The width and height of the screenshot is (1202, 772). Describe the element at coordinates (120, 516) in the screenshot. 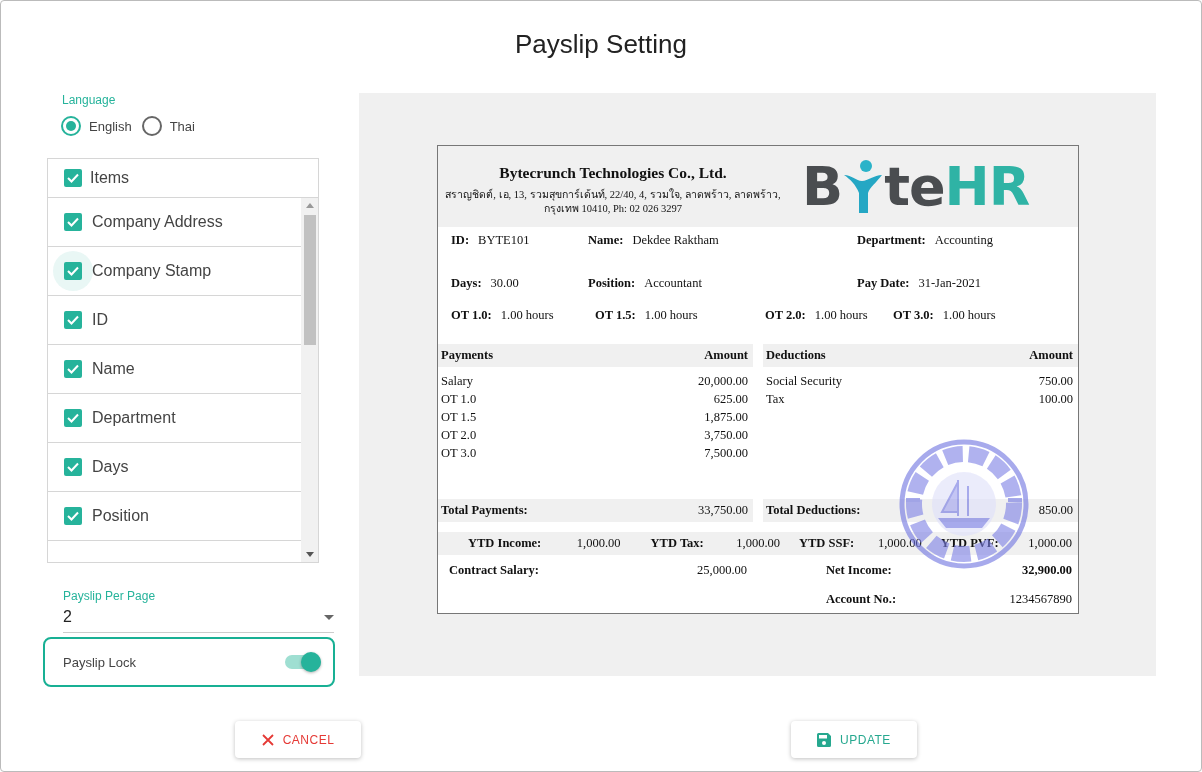

I see `item-label: Position` at that location.